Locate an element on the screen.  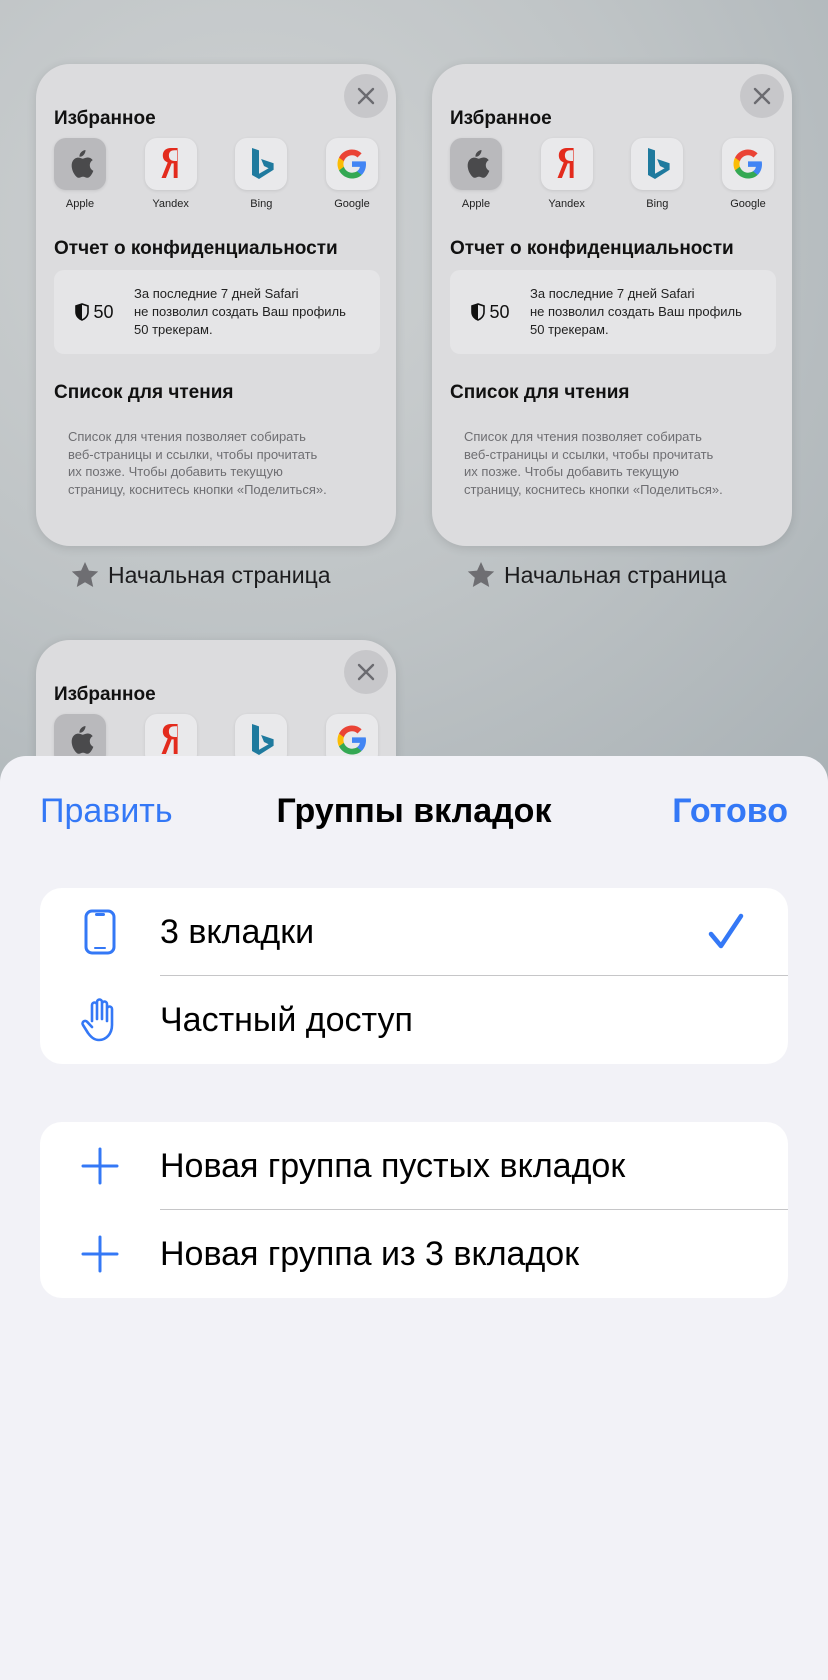
checkmark-icon is located at coordinates (726, 931).